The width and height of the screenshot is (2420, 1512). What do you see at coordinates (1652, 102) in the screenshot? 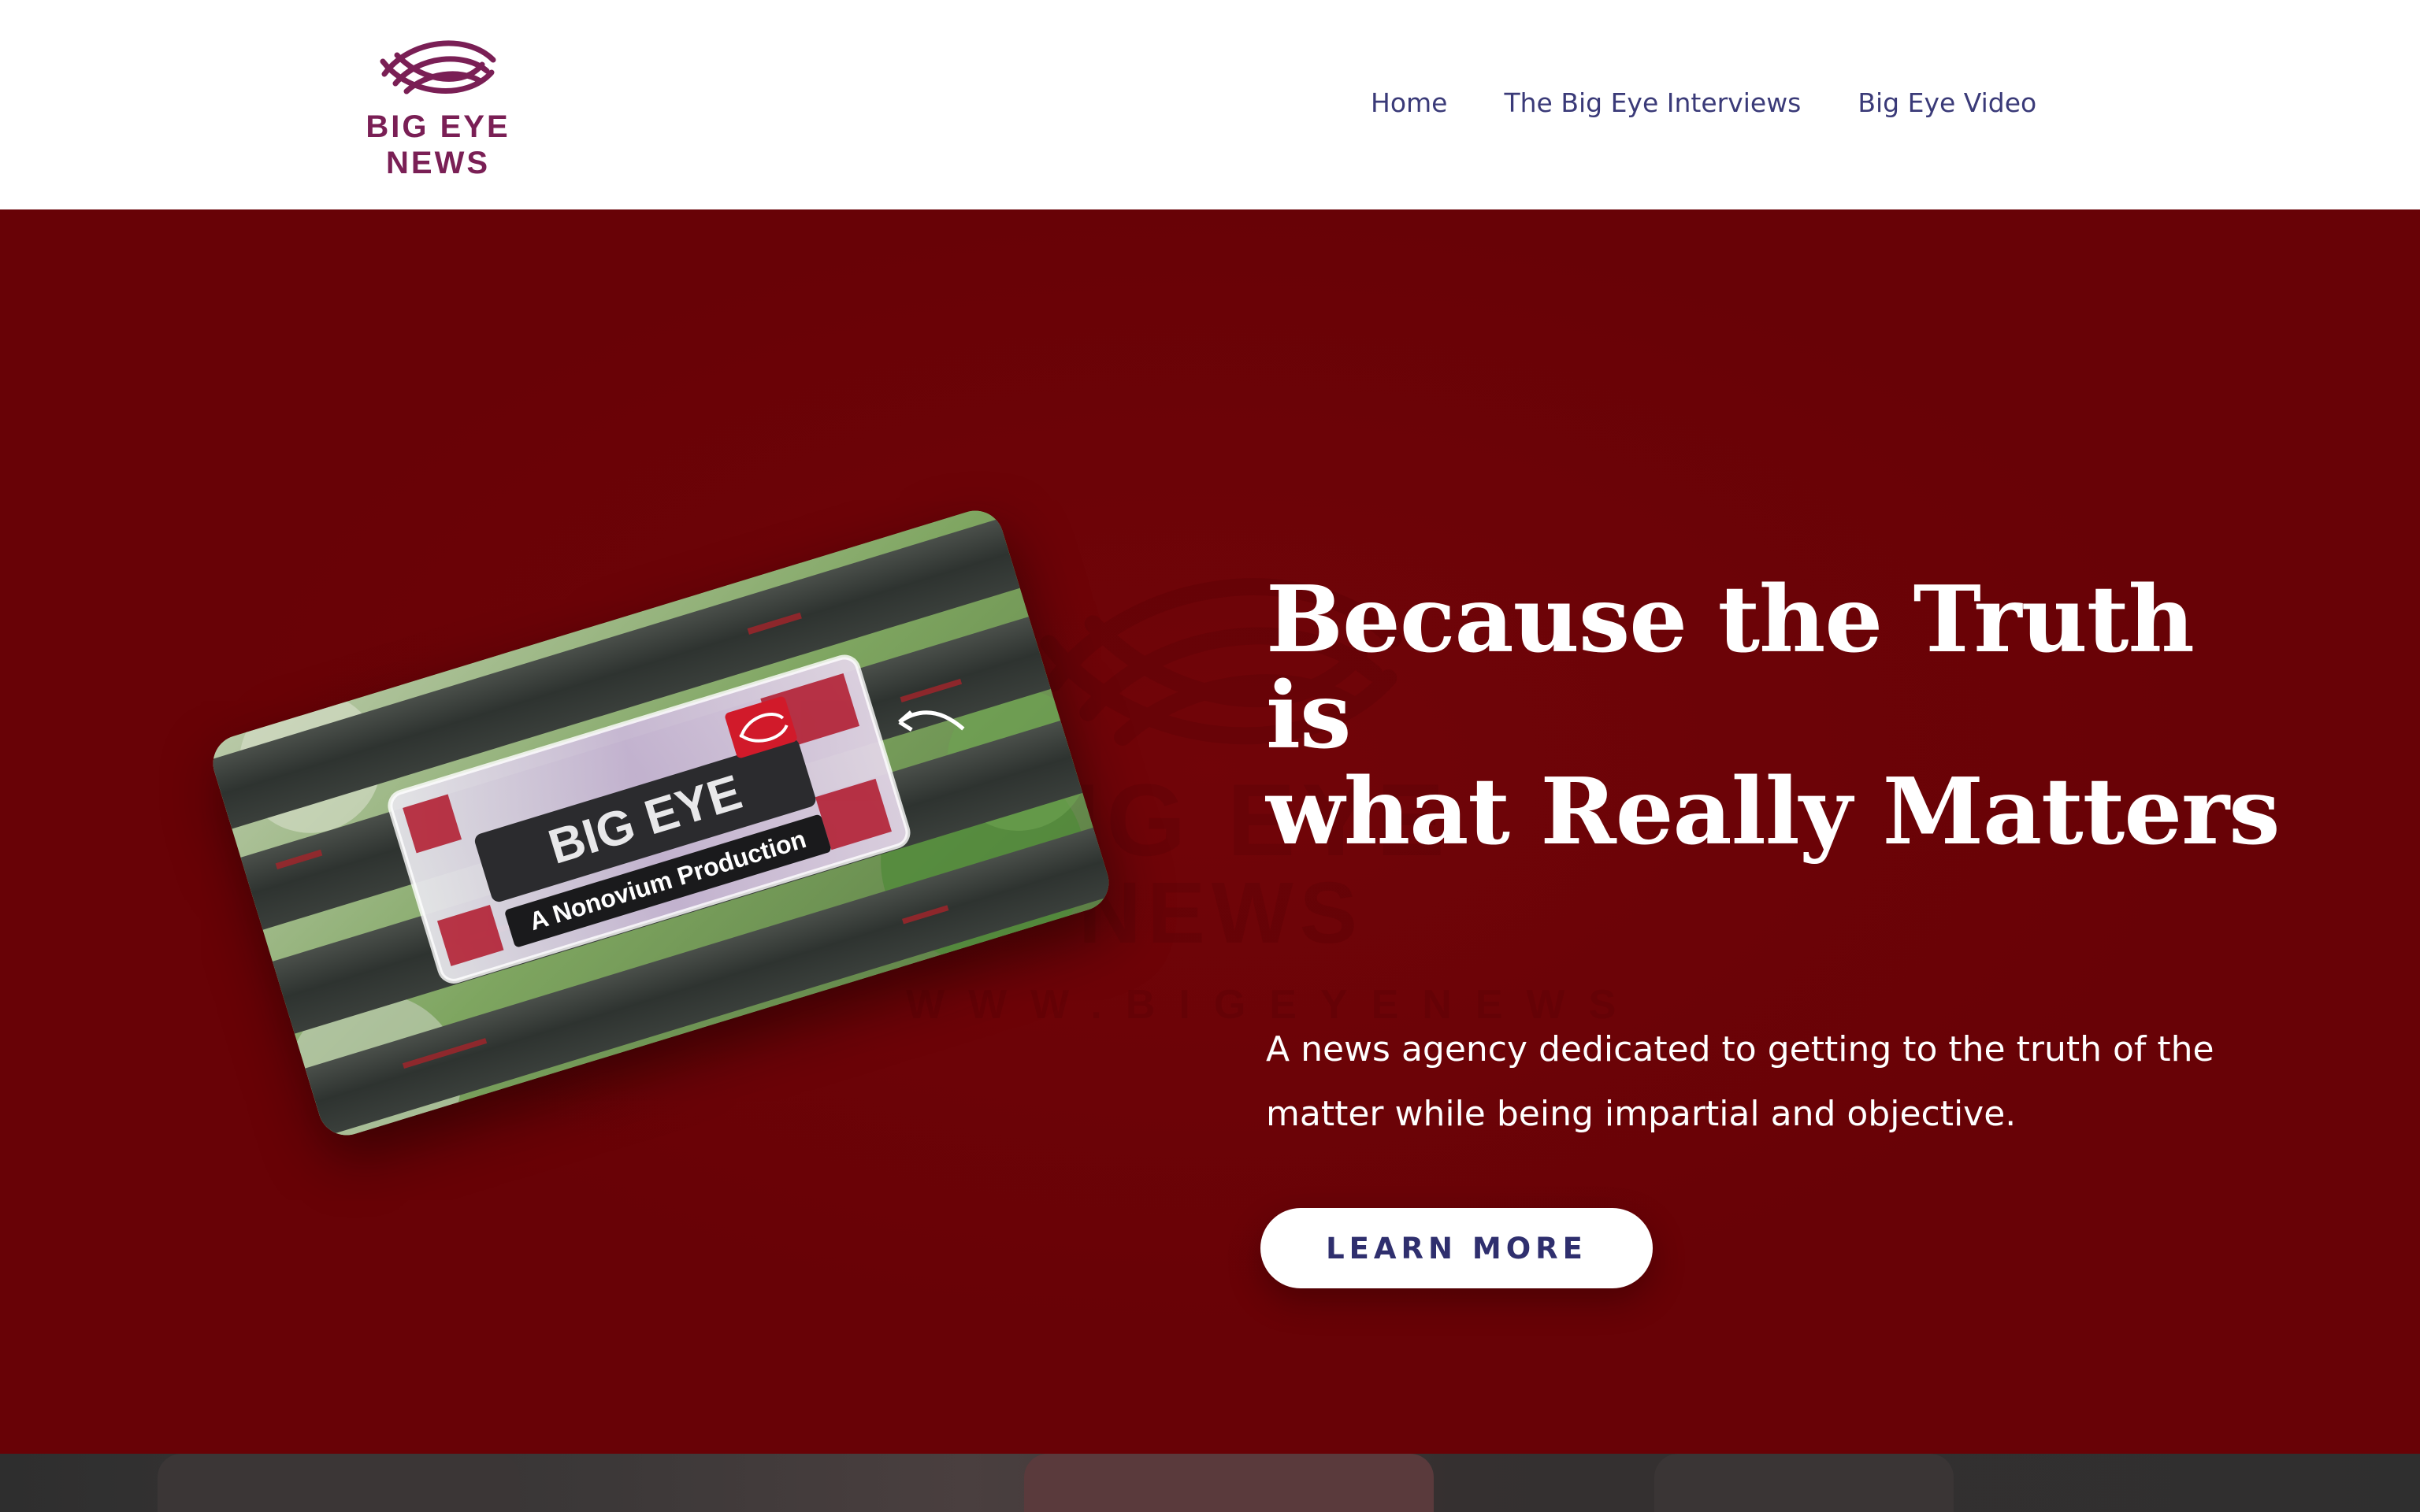
I see `nav-big-eye-interviews: The Big Eye Interviews` at bounding box center [1652, 102].